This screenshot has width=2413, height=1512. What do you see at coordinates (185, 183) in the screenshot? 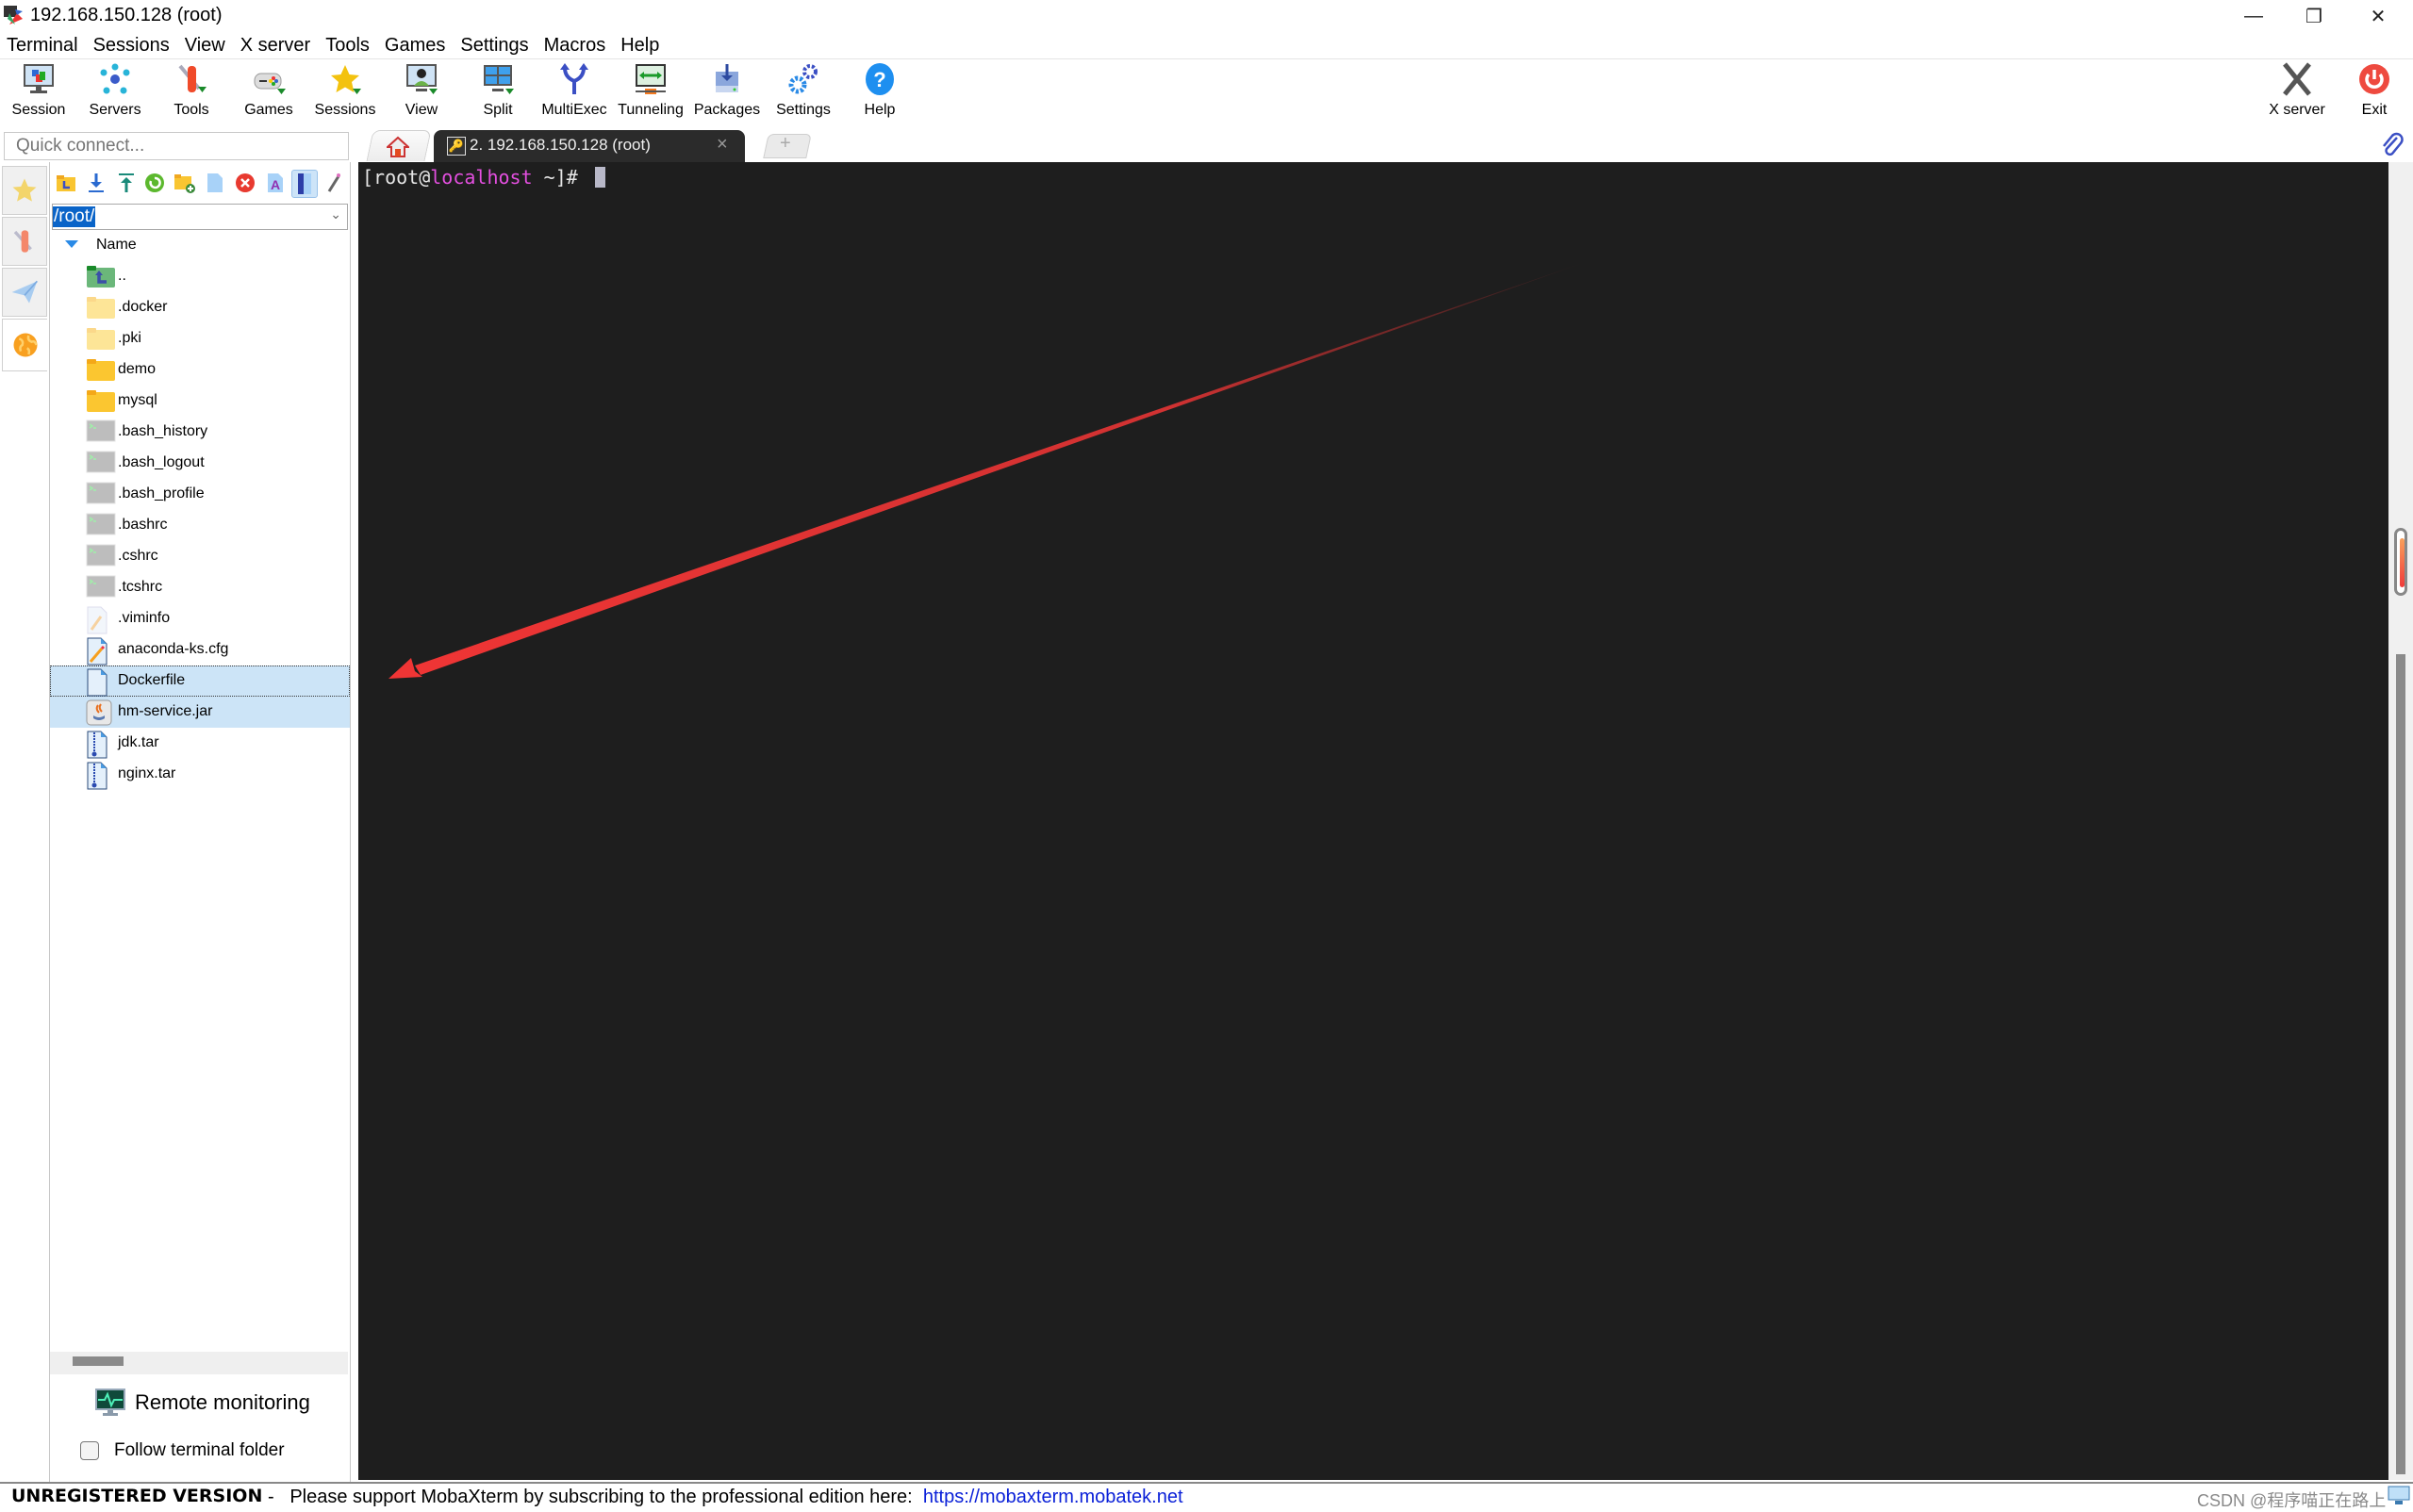
I see `new-folder-button` at bounding box center [185, 183].